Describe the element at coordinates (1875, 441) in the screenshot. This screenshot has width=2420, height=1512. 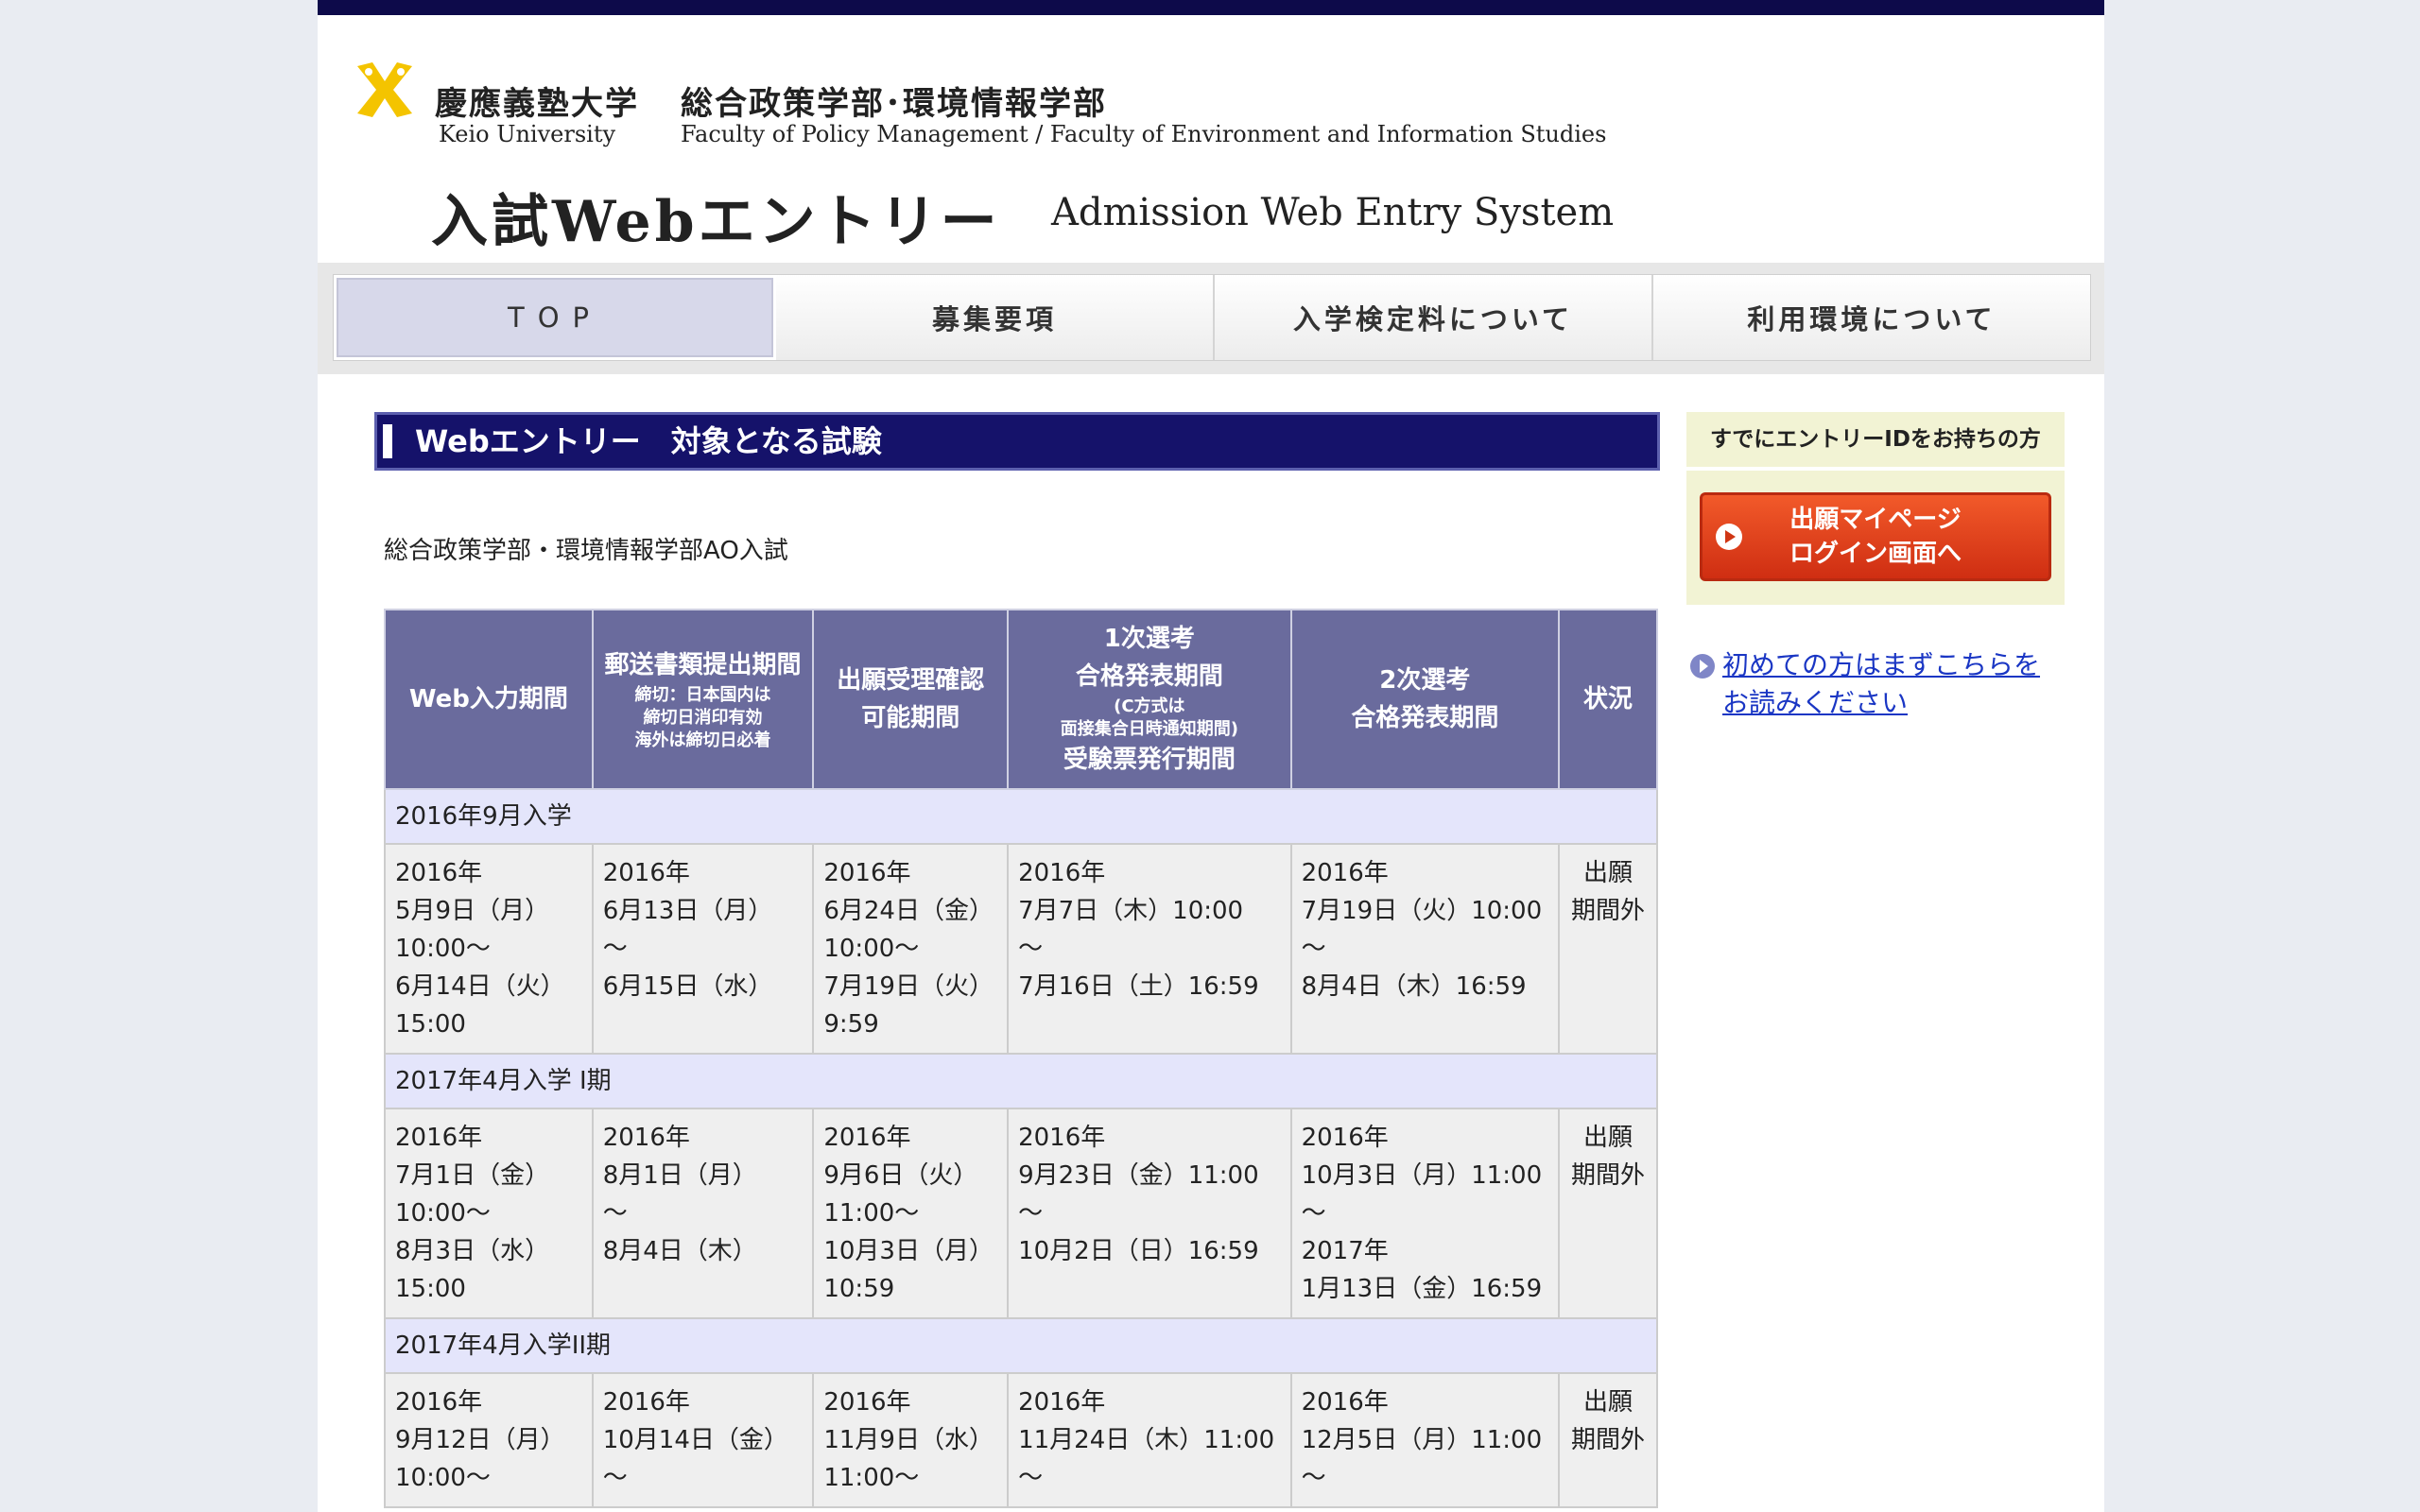
I see `login-box-title: すでにエントリーIDをお持ちの方` at that location.